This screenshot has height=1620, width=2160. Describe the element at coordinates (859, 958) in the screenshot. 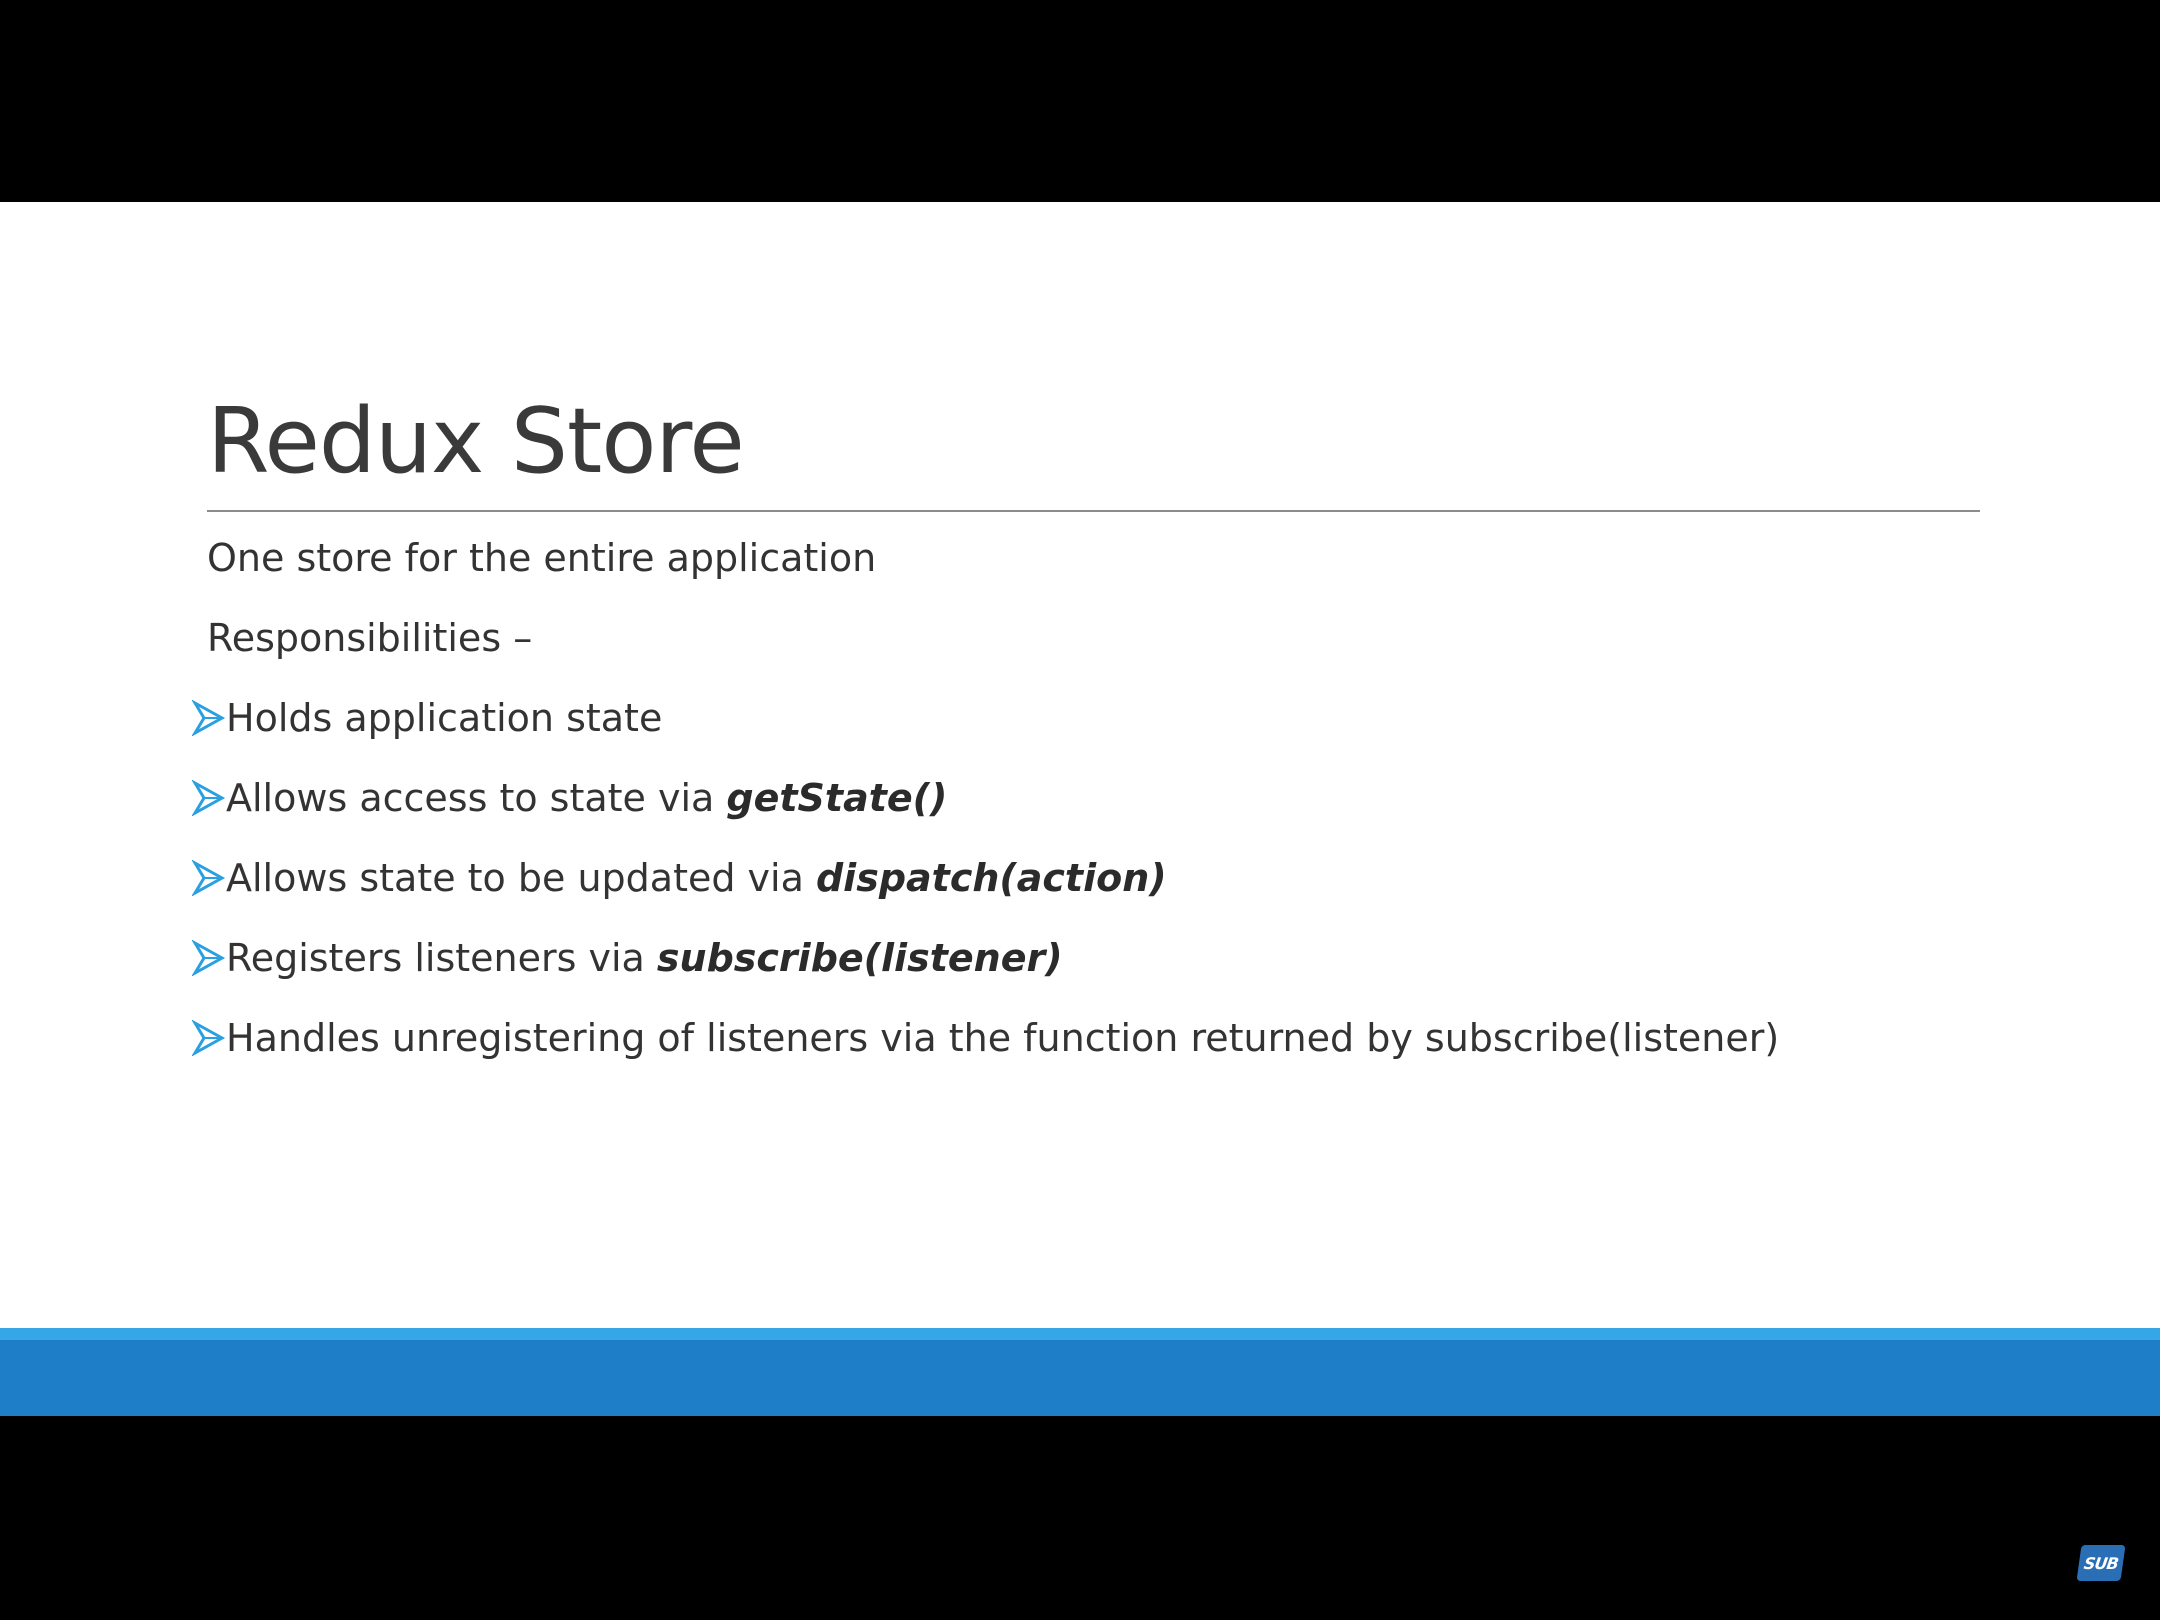

I see `code-snippet: subscribe(listener)` at that location.